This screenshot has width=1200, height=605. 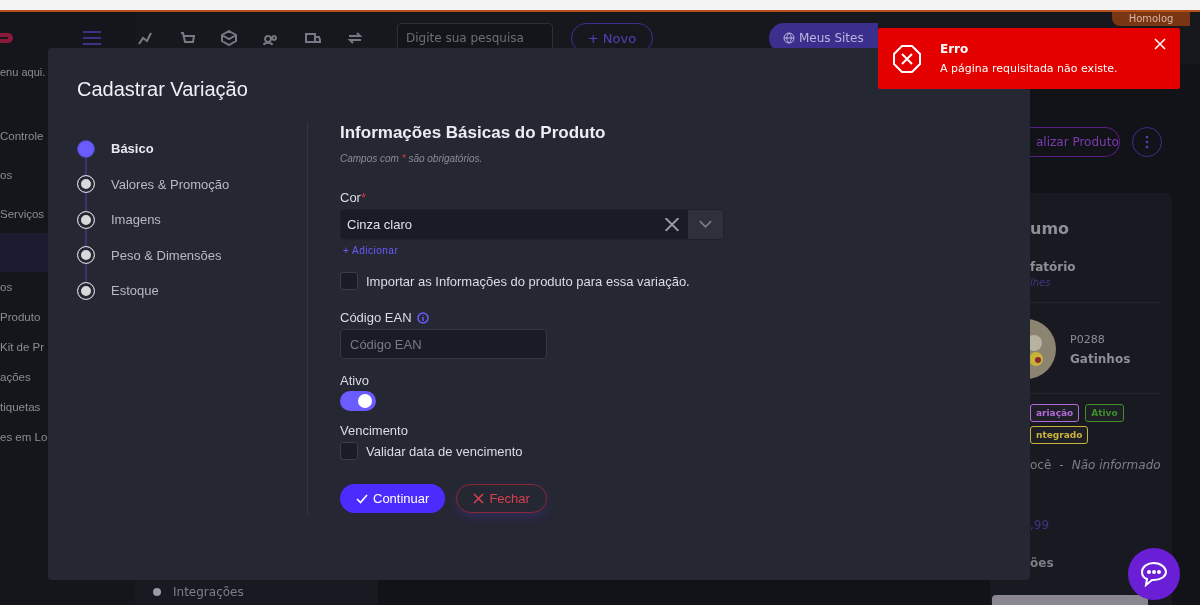 What do you see at coordinates (528, 281) in the screenshot?
I see `checkbox-label: Importar as Informações do produto para essa variação.` at bounding box center [528, 281].